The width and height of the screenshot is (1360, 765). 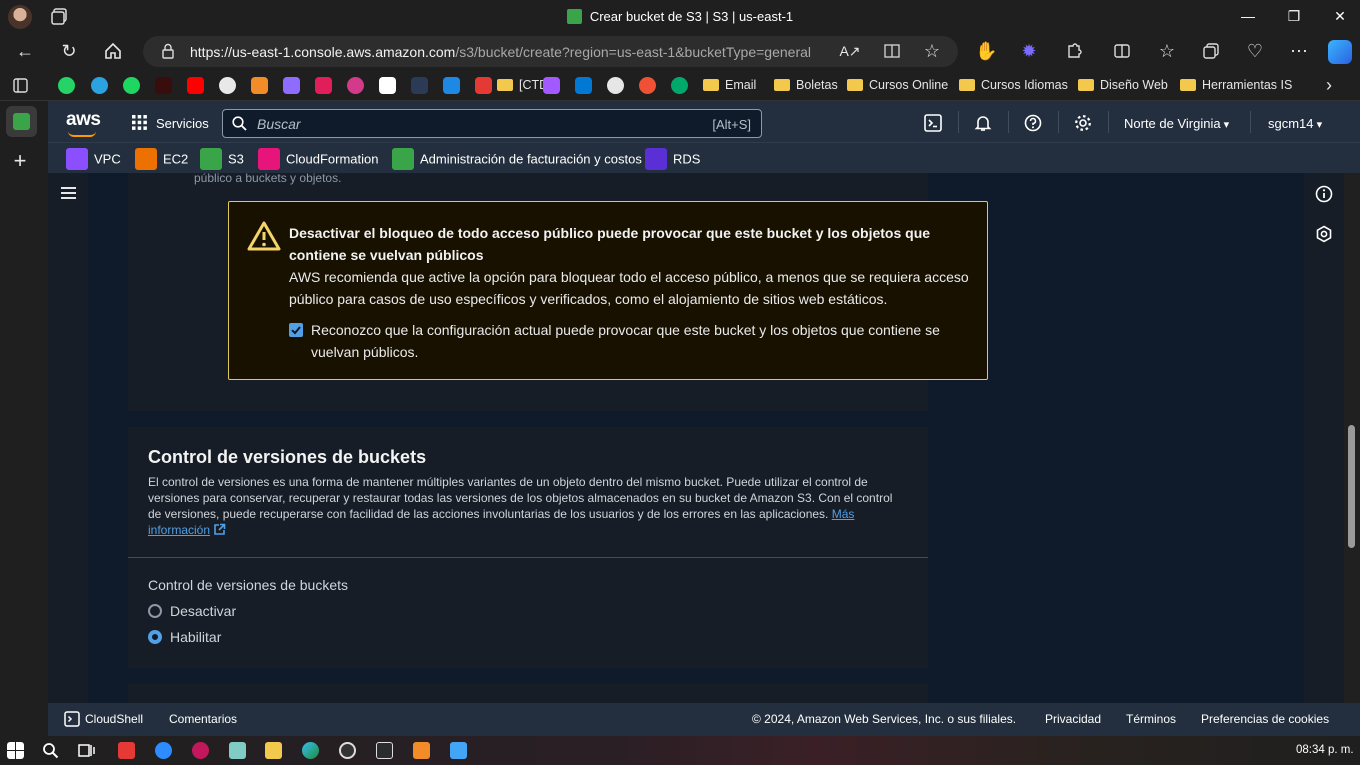 I want to click on services-menu: Servicios, so click(x=182, y=123).